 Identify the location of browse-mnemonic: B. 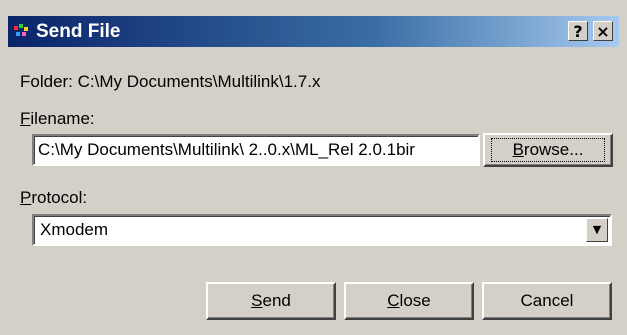
(518, 149).